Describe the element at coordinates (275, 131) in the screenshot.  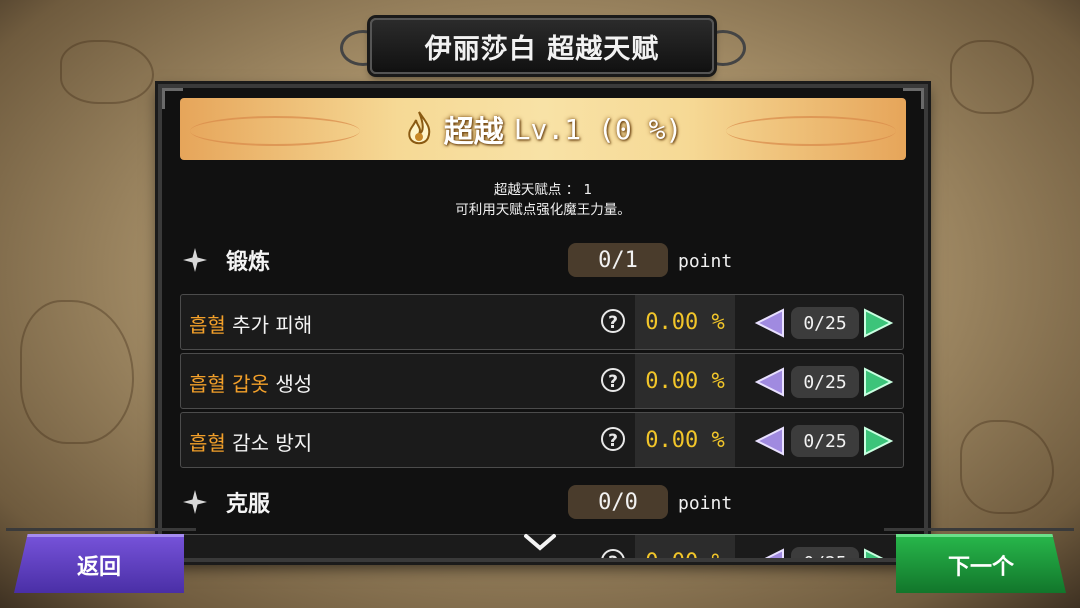
I see `banner-ornament-left` at that location.